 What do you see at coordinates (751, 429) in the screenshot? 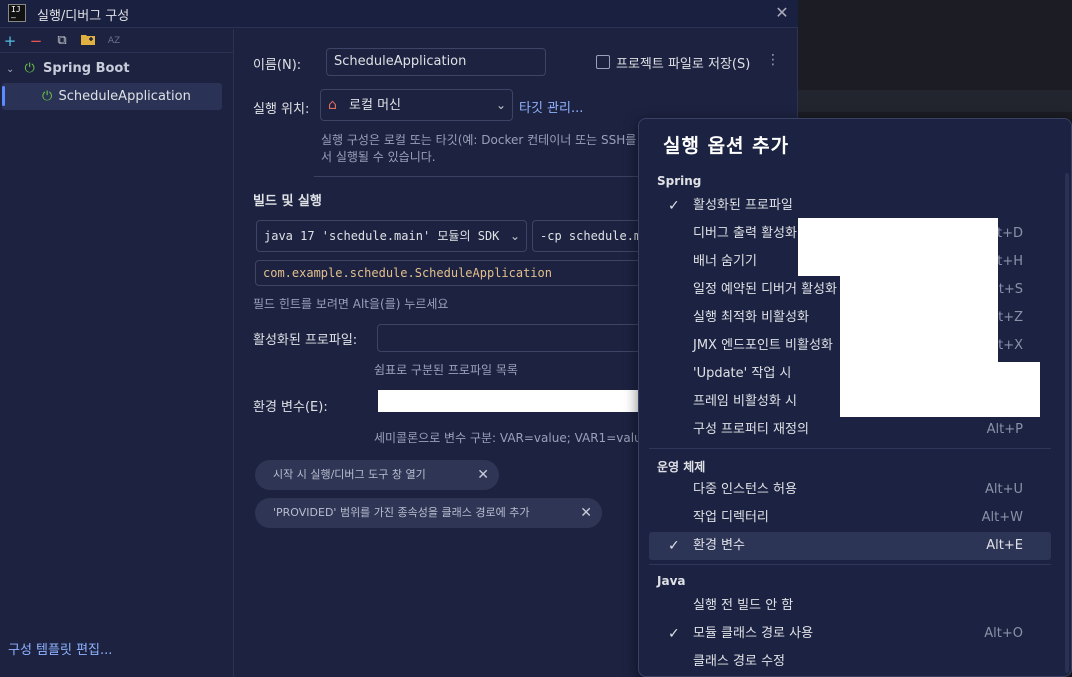
I see `option-label: 구성 프로퍼티 재정의` at bounding box center [751, 429].